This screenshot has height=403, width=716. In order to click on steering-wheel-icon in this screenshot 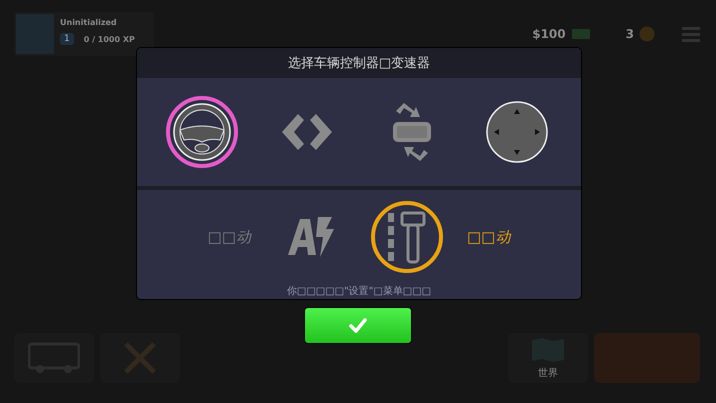, I will do `click(202, 132)`.